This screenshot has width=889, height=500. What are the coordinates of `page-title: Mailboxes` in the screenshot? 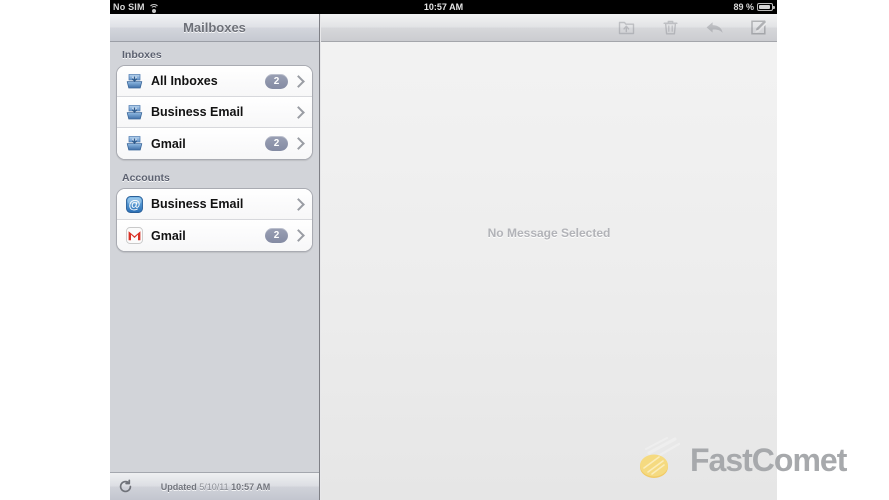 It's located at (214, 27).